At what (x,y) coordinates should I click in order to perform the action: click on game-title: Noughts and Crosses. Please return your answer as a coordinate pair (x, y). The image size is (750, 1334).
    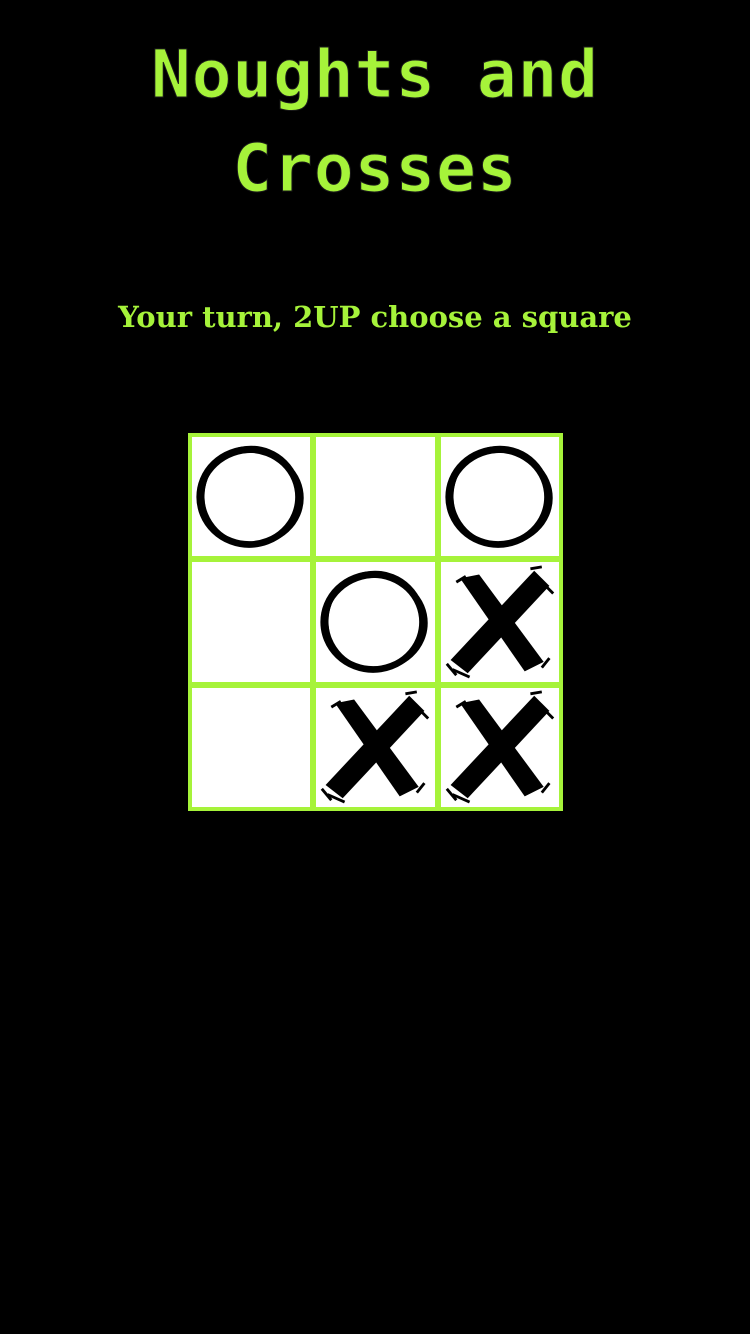
    Looking at the image, I should click on (375, 122).